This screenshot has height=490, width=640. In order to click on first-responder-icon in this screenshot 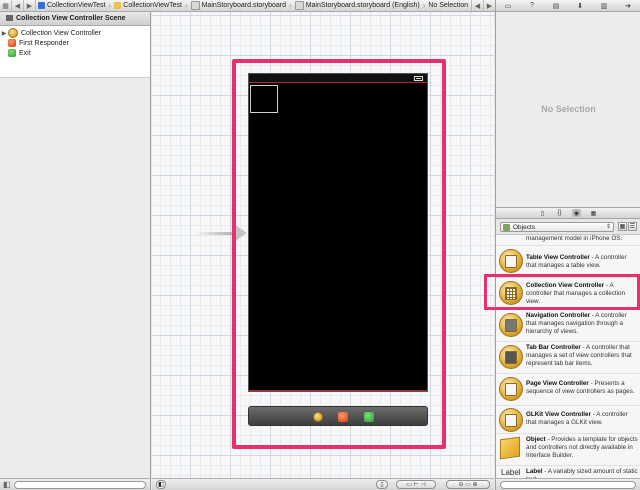, I will do `click(12, 43)`.